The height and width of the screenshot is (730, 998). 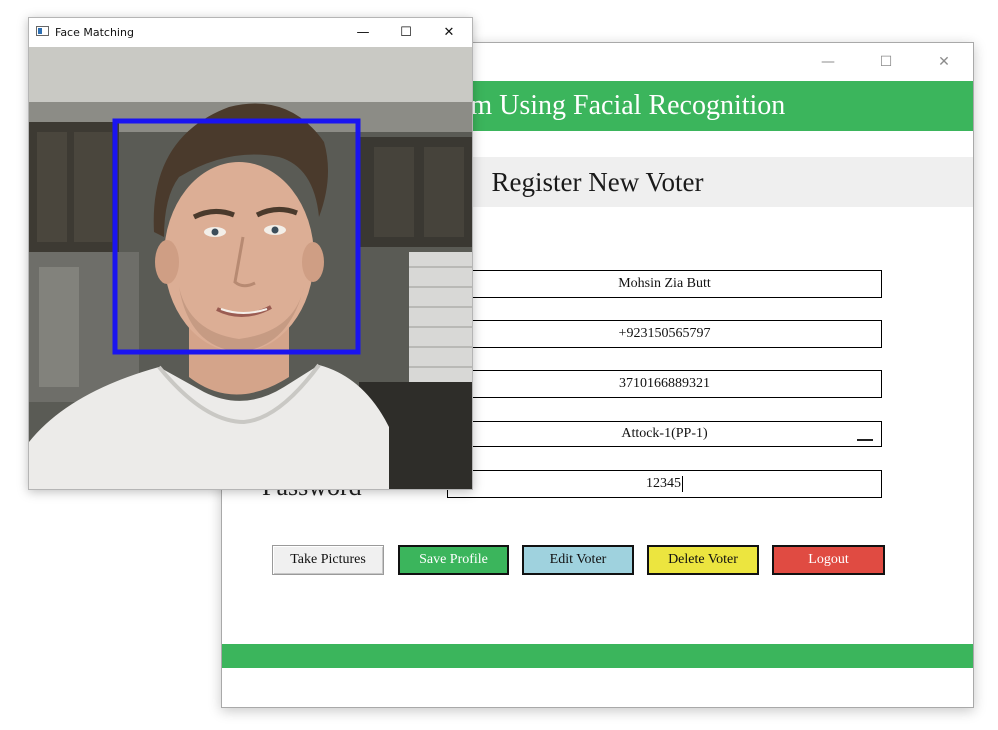 I want to click on delete-voter-button: Delete Voter, so click(x=703, y=560).